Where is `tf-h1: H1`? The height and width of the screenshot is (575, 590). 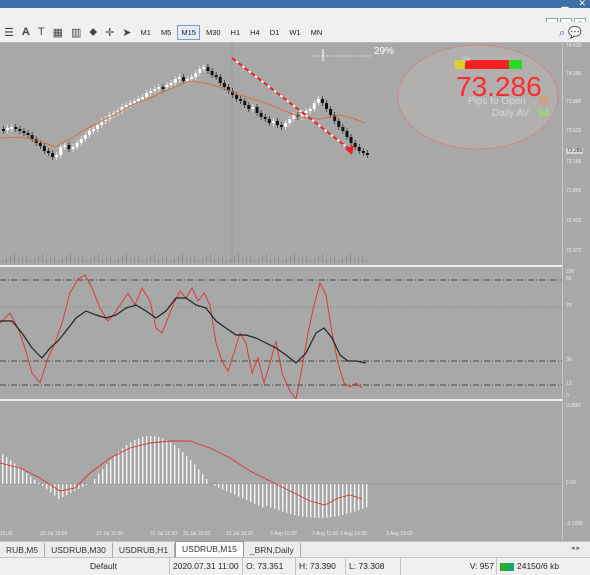
tf-h1: H1 is located at coordinates (236, 32).